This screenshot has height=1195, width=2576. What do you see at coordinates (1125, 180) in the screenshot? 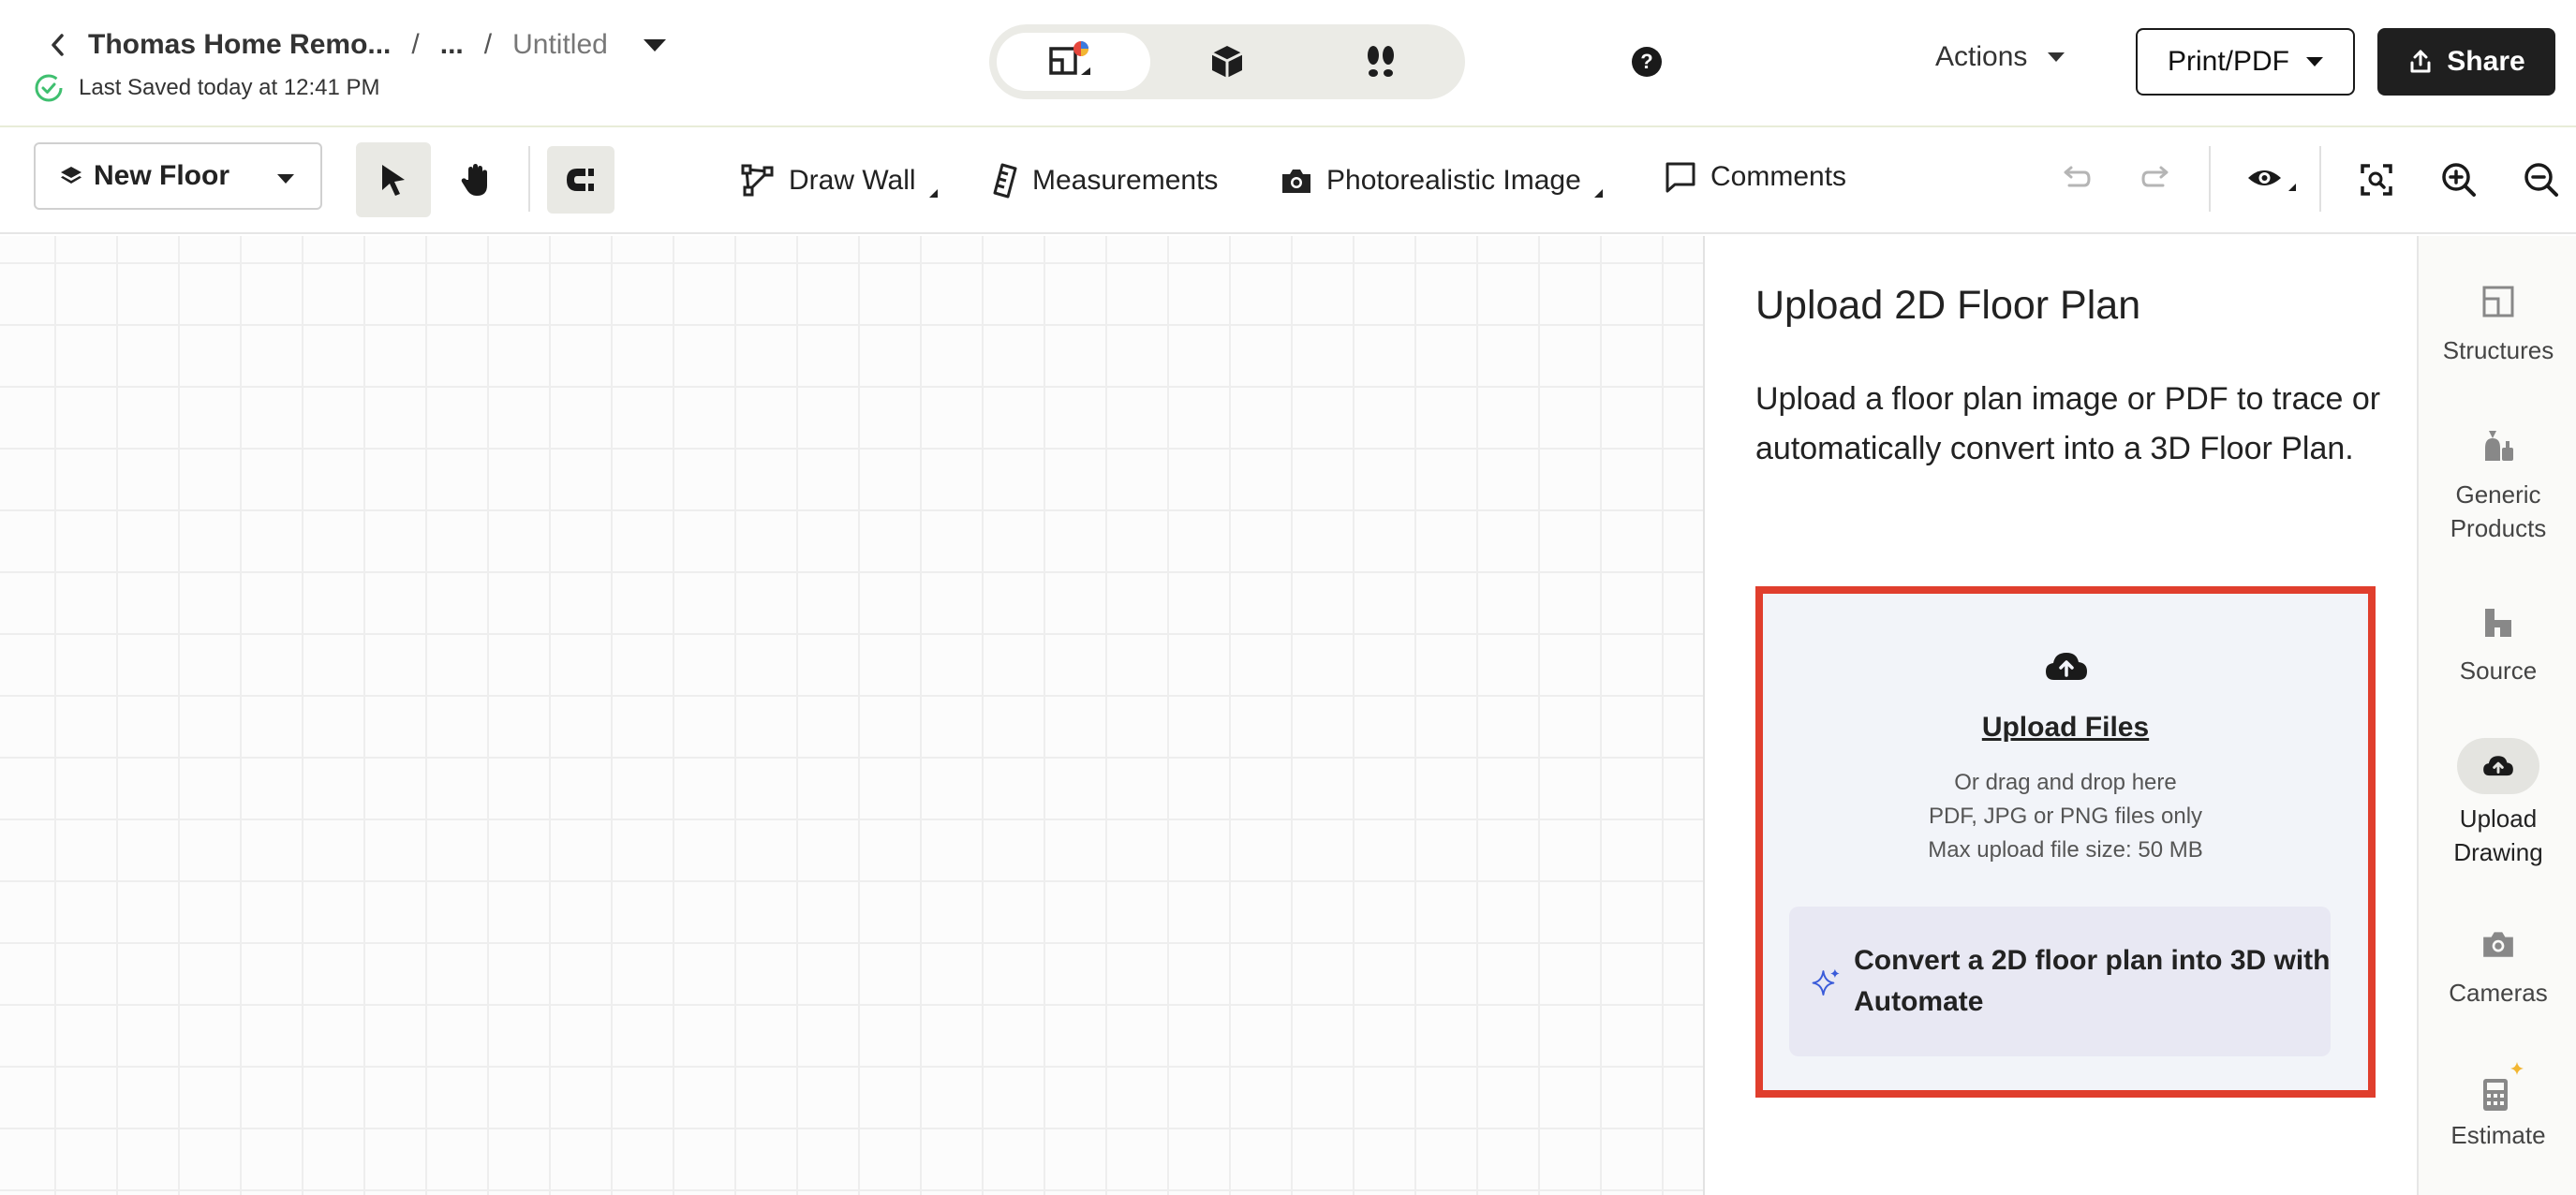
I see `measurements-label: Measurements` at bounding box center [1125, 180].